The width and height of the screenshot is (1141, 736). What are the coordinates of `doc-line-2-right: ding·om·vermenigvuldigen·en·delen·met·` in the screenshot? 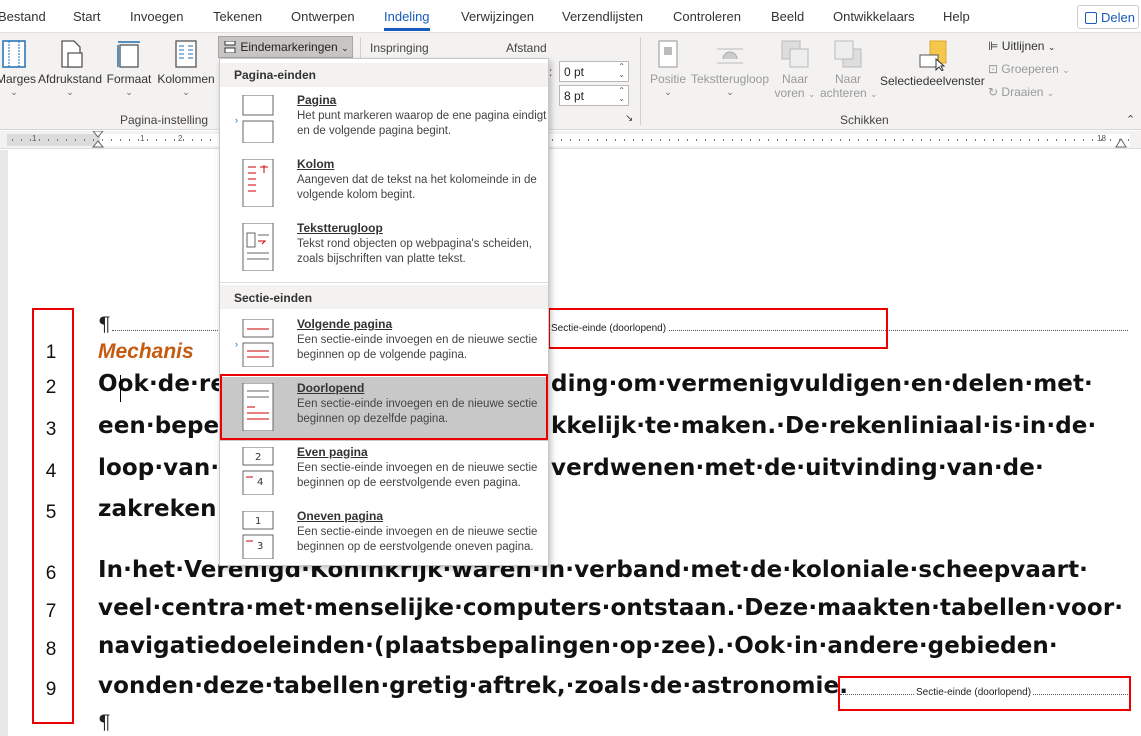 It's located at (822, 384).